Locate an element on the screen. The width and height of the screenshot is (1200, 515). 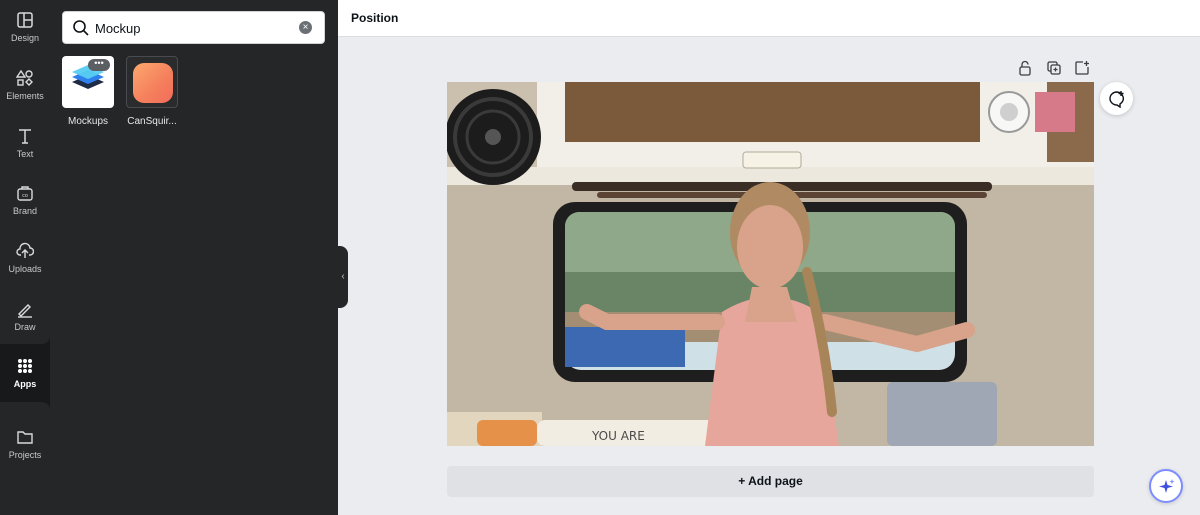
search-box: × is located at coordinates (193, 27).